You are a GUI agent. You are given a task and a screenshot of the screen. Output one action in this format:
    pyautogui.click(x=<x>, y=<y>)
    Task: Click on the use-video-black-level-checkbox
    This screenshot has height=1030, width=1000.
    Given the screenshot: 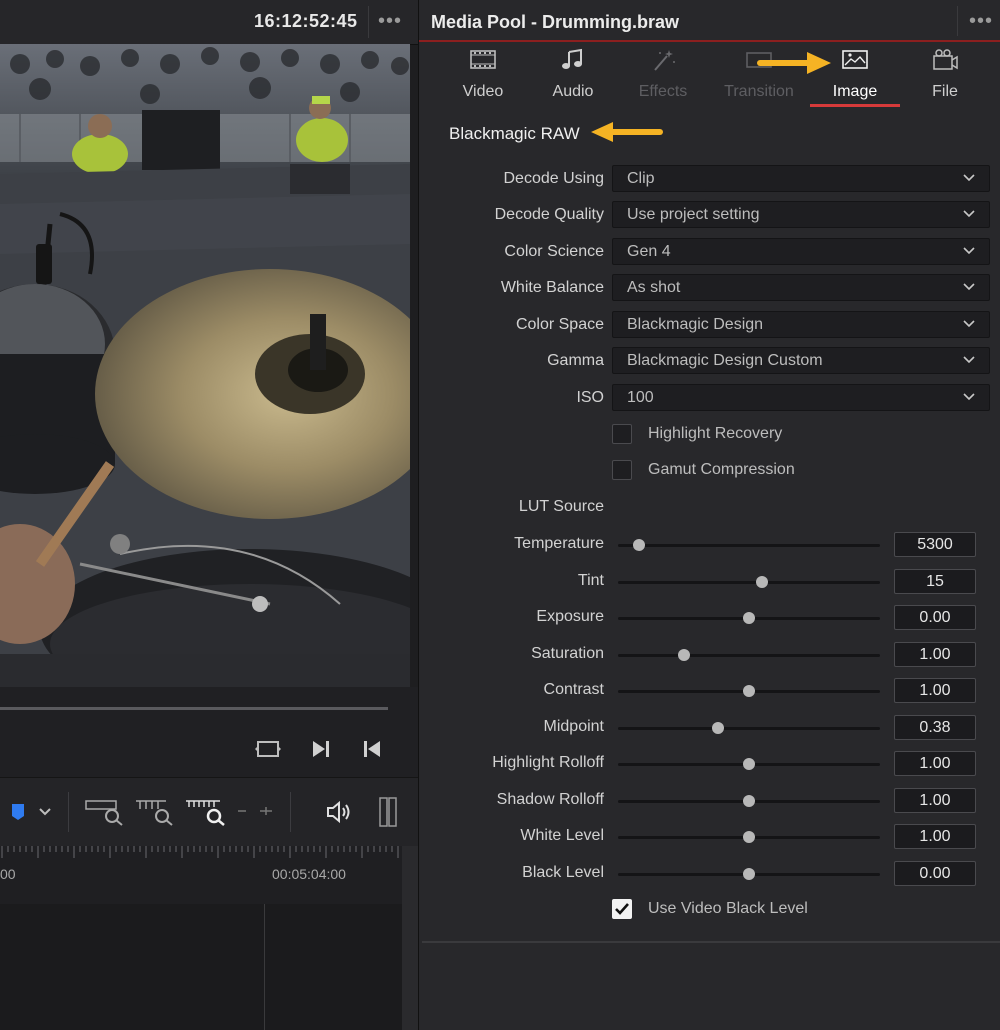 What is the action you would take?
    pyautogui.click(x=622, y=909)
    